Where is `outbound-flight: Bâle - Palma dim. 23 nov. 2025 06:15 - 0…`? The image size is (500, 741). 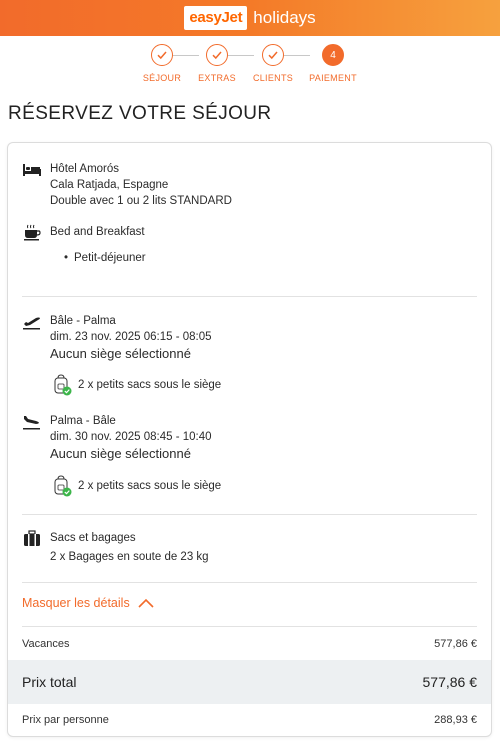 outbound-flight: Bâle - Palma dim. 23 nov. 2025 06:15 - 0… is located at coordinates (117, 338).